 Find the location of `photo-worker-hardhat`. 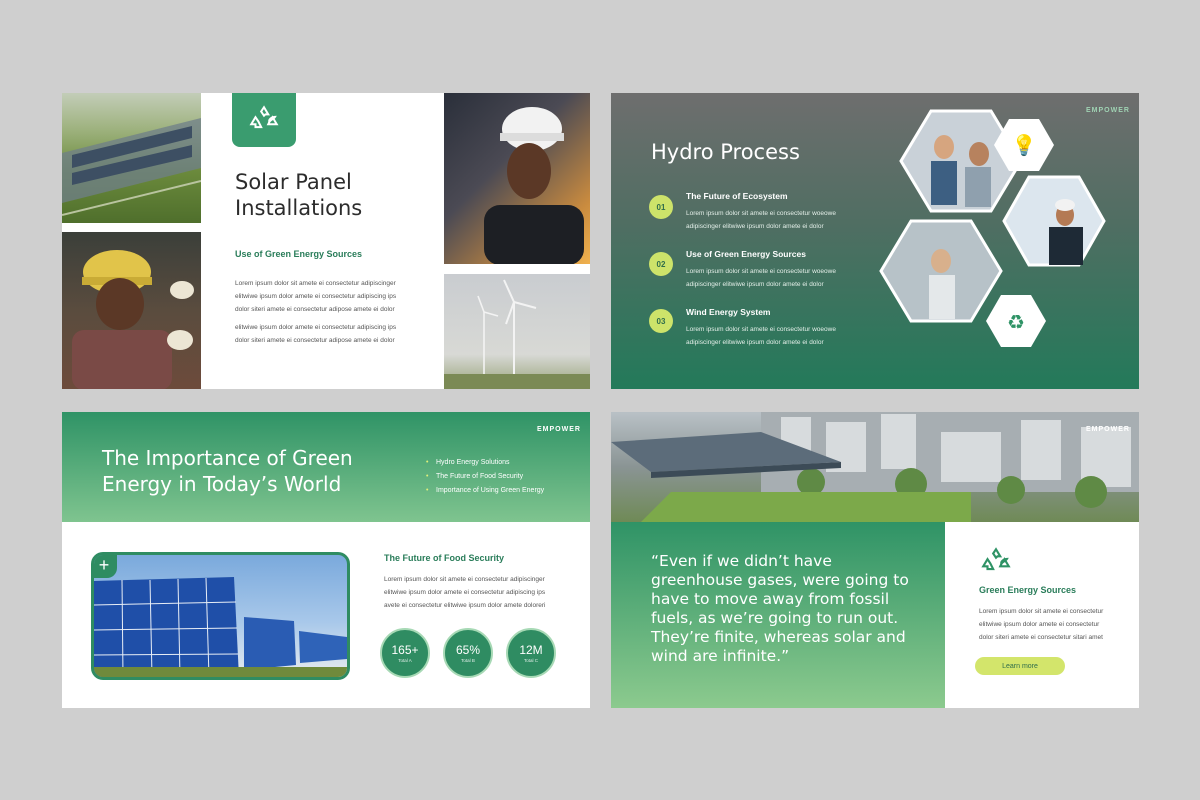

photo-worker-hardhat is located at coordinates (131, 310).